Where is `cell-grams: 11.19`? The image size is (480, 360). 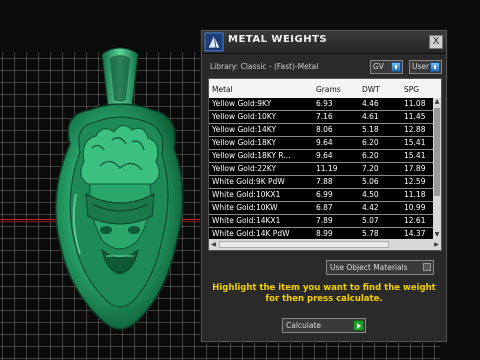 cell-grams: 11.19 is located at coordinates (327, 168).